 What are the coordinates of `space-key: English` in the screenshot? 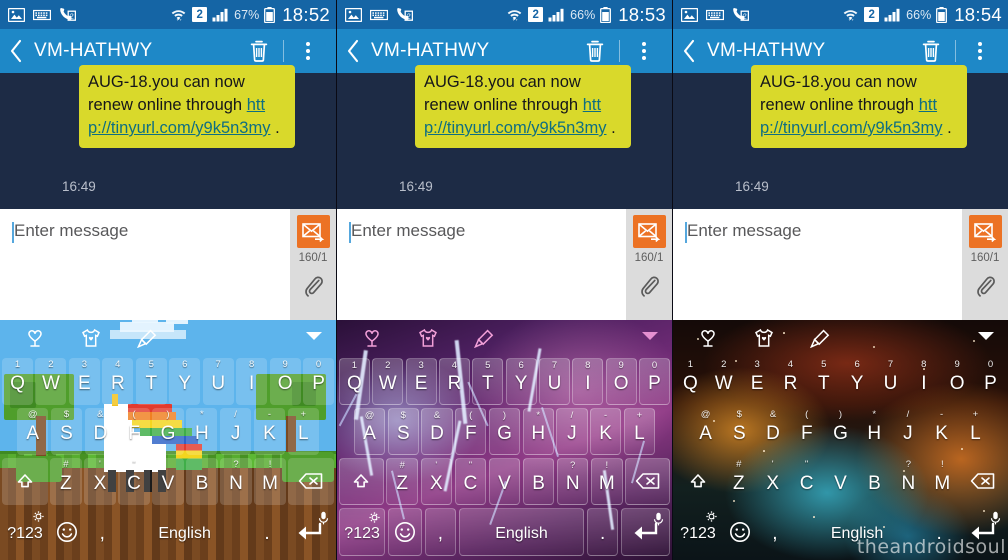 It's located at (857, 531).